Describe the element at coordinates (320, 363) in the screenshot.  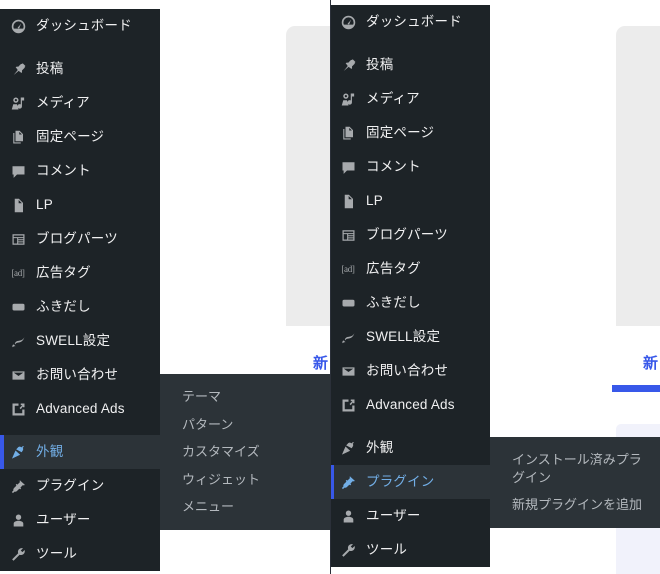
I see `content-heading-left: 新` at that location.